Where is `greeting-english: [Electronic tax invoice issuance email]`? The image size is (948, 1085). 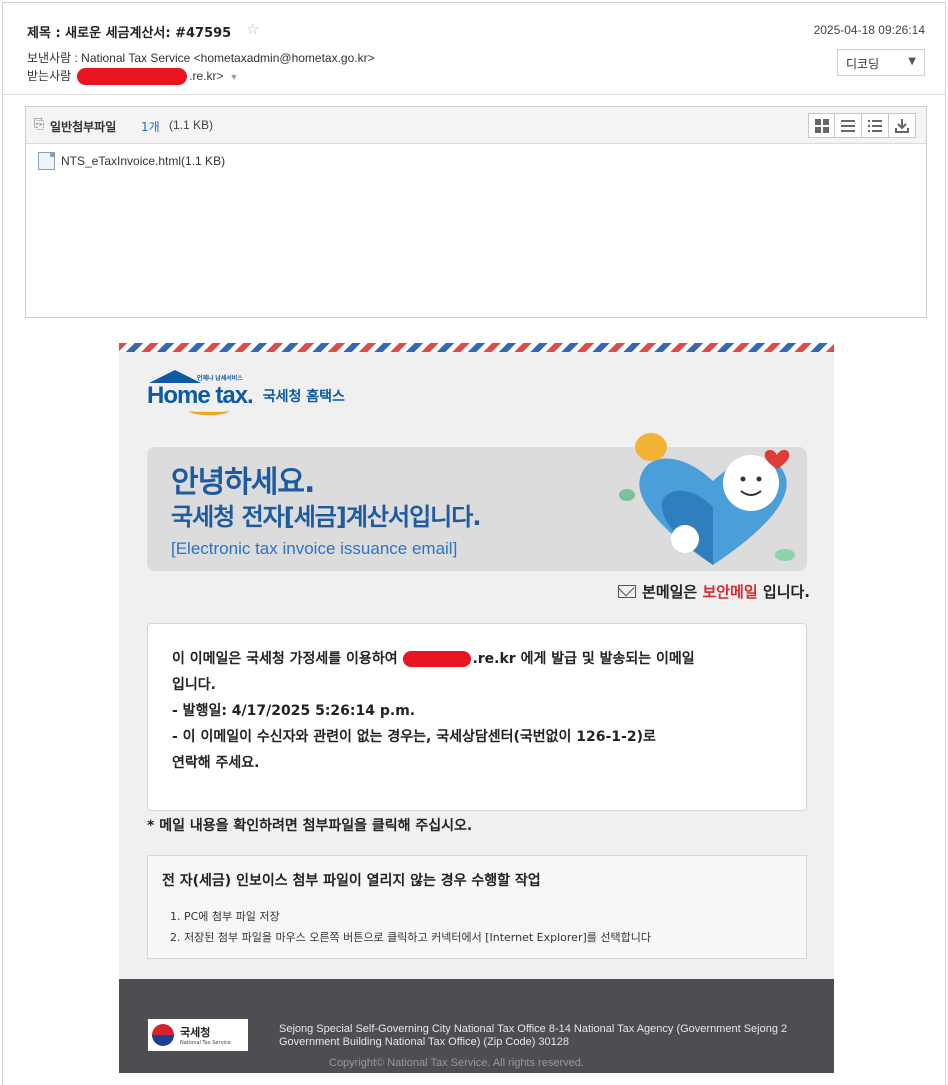 greeting-english: [Electronic tax invoice issuance email] is located at coordinates (314, 548).